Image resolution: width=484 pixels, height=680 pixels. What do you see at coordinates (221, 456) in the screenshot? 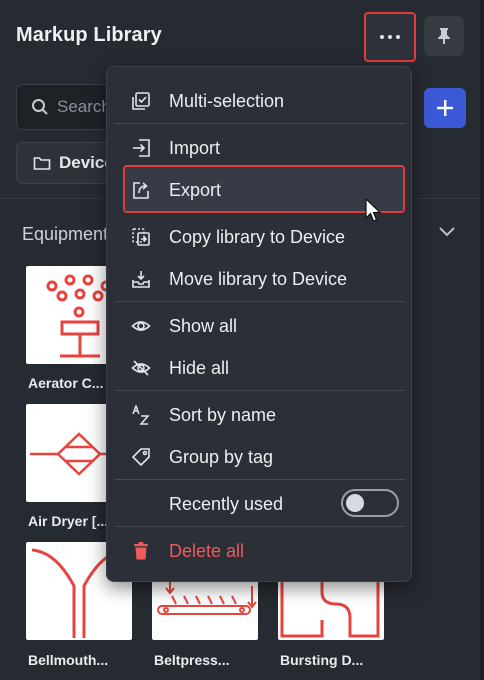
I see `menu-item-label: Group by tag` at bounding box center [221, 456].